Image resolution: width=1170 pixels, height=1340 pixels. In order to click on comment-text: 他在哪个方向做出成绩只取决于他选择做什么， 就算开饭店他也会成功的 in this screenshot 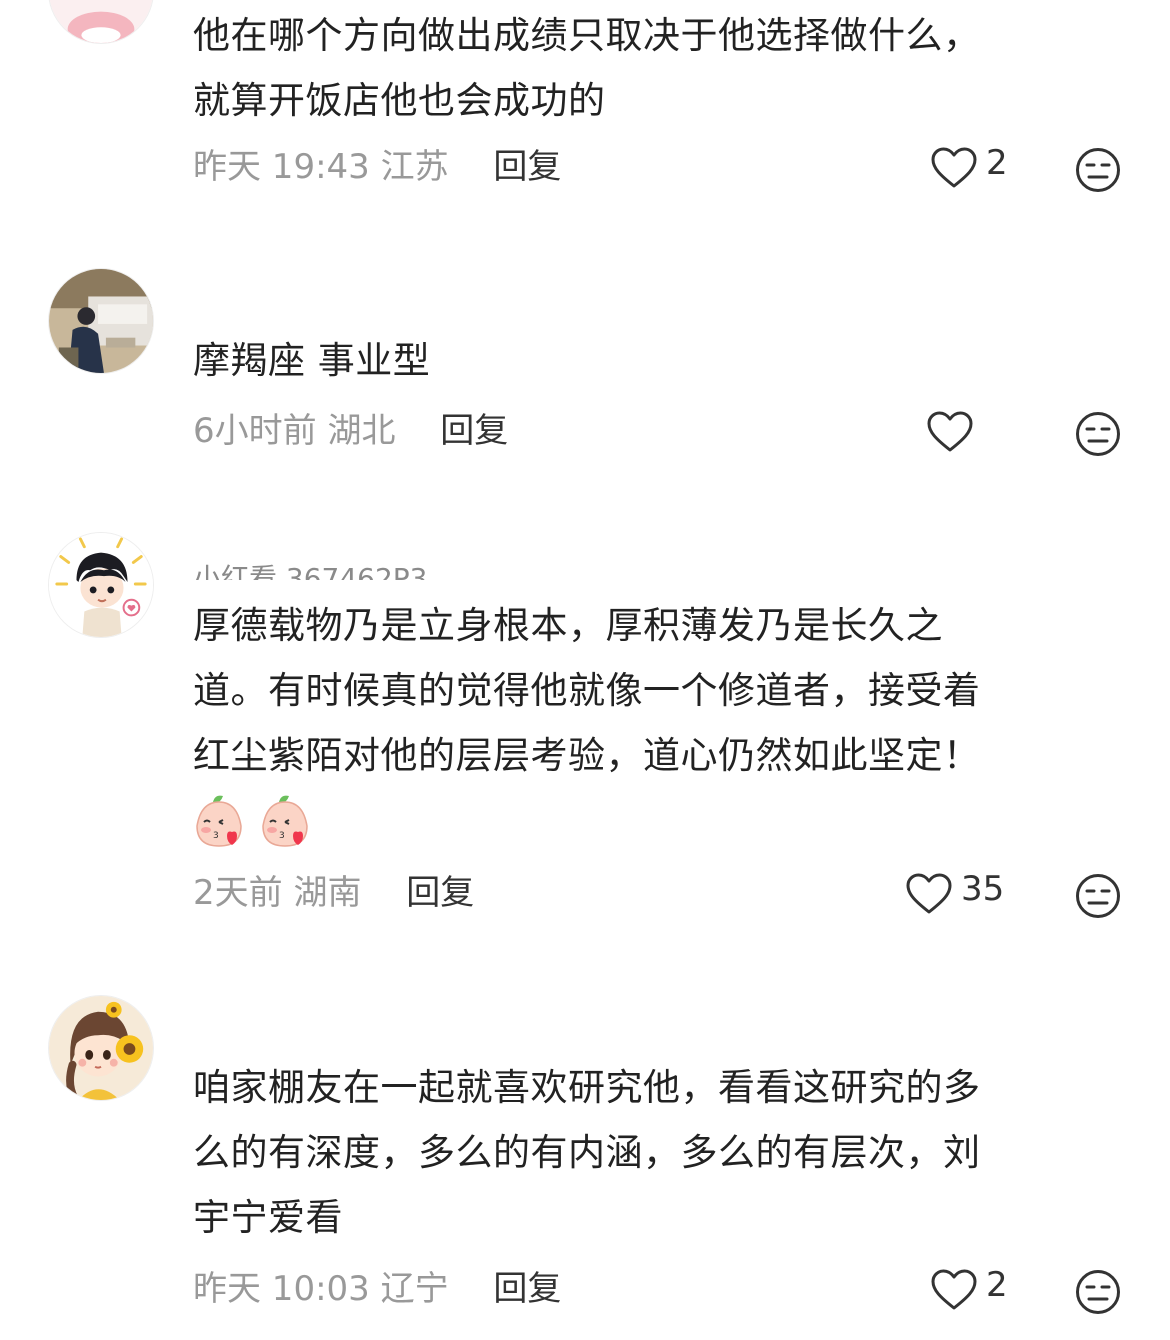, I will do `click(587, 68)`.